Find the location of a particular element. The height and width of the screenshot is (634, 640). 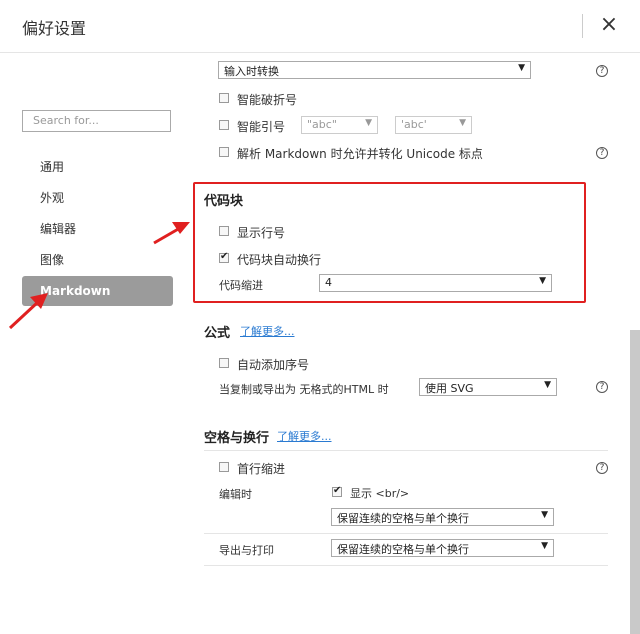

first-indent-checkbox is located at coordinates (224, 467).